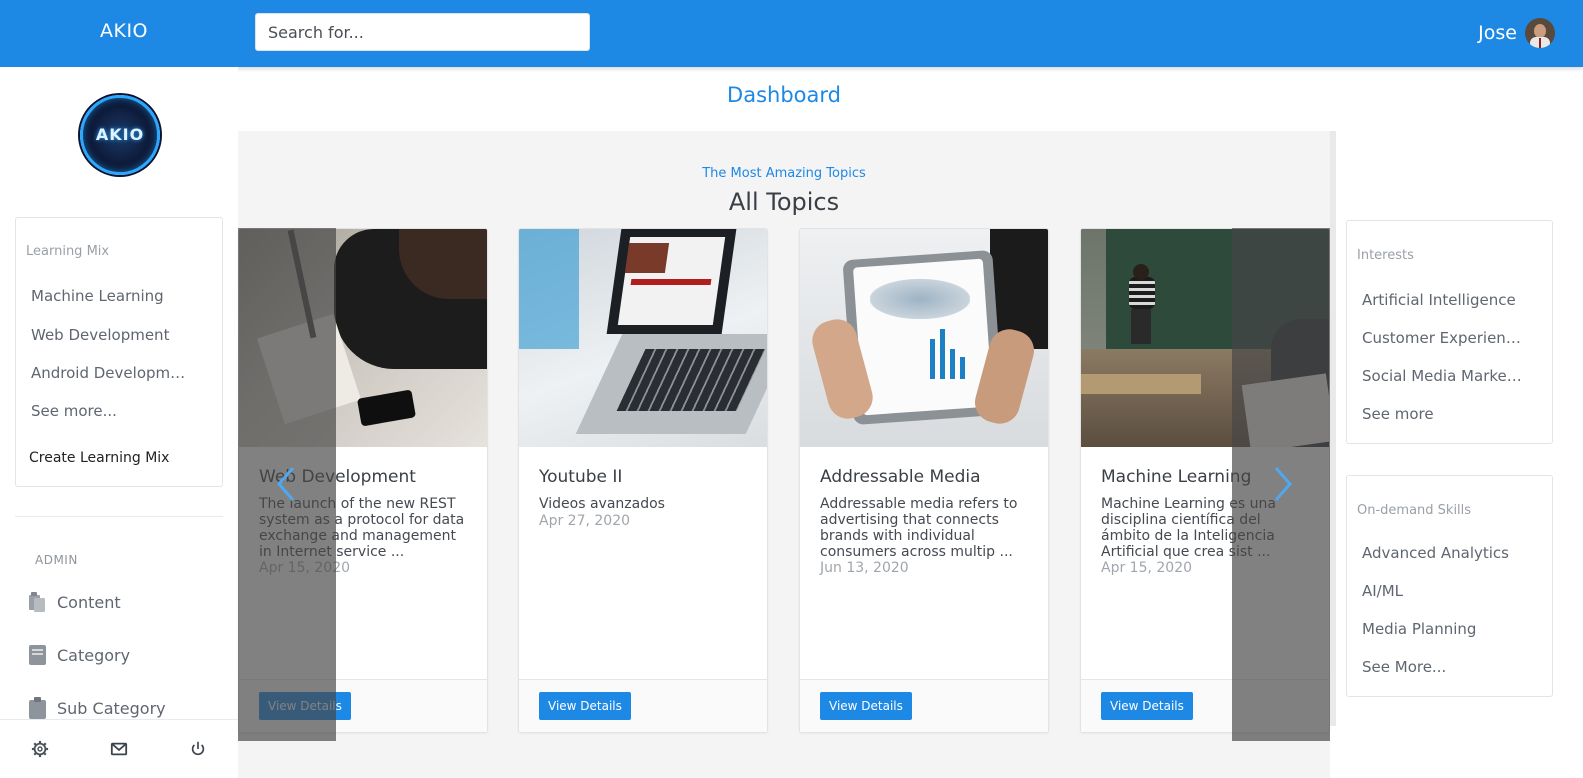 The width and height of the screenshot is (1583, 778). Describe the element at coordinates (864, 568) in the screenshot. I see `topic-date: Jun 13, 2020` at that location.